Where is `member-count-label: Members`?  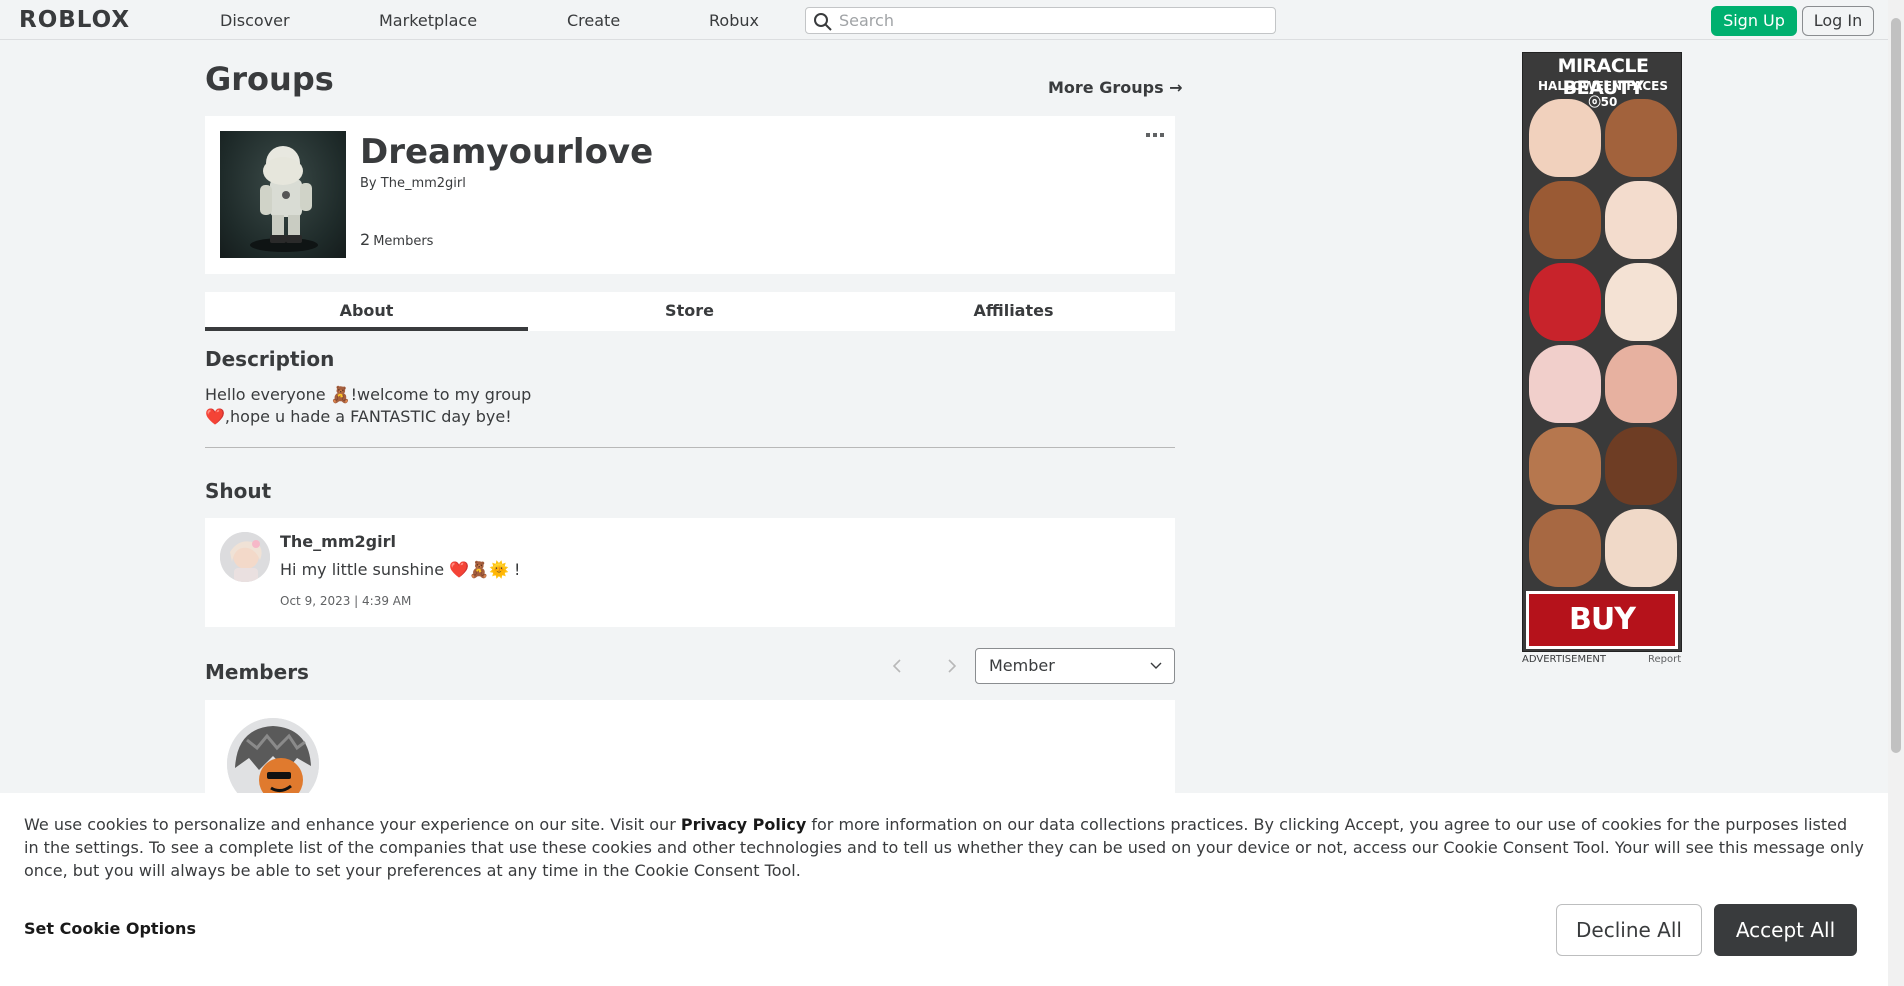
member-count-label: Members is located at coordinates (403, 241).